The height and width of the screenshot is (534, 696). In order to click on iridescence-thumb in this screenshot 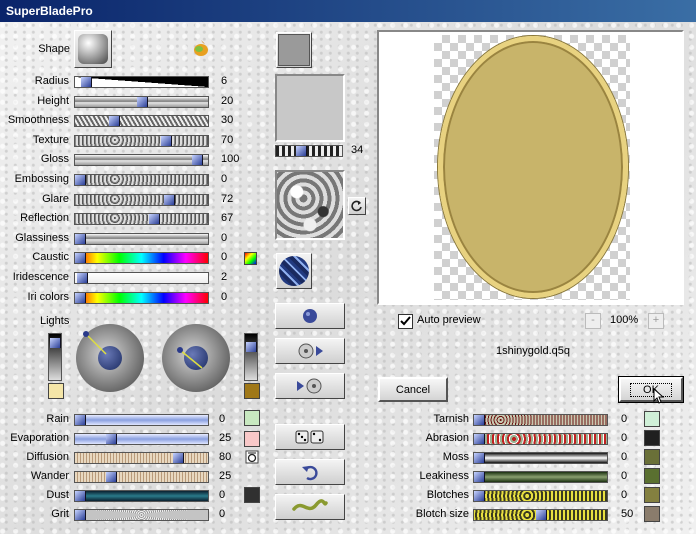, I will do `click(82, 278)`.